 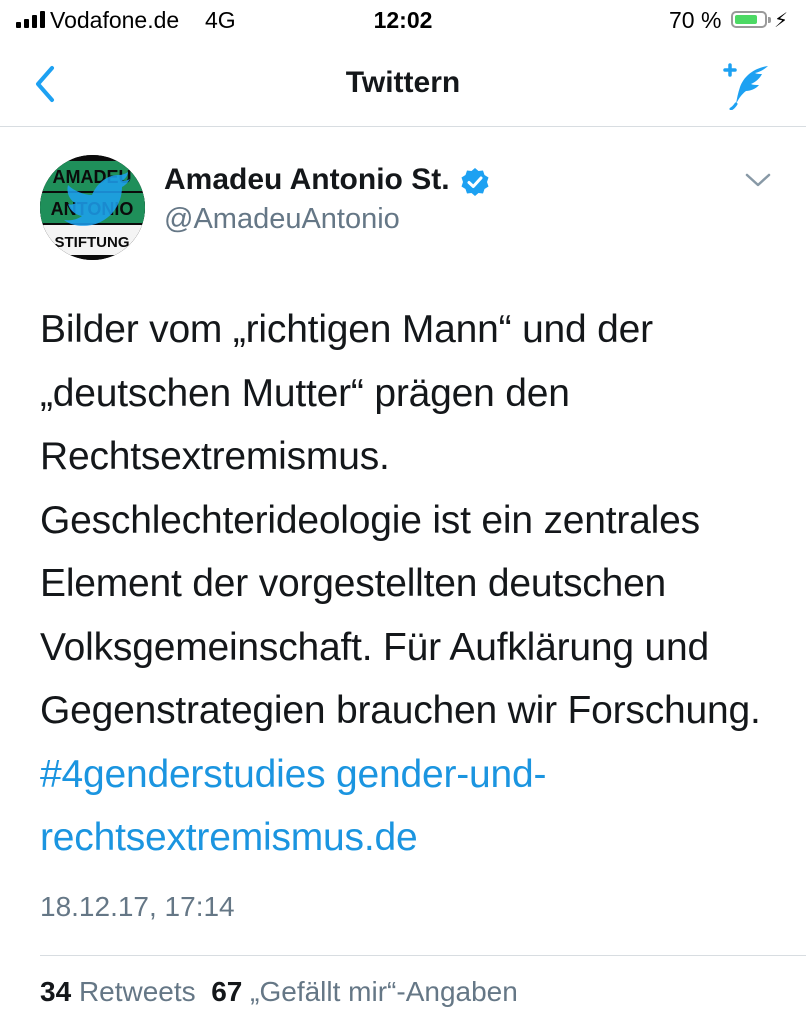 What do you see at coordinates (403, 82) in the screenshot?
I see `page-title: Twittern` at bounding box center [403, 82].